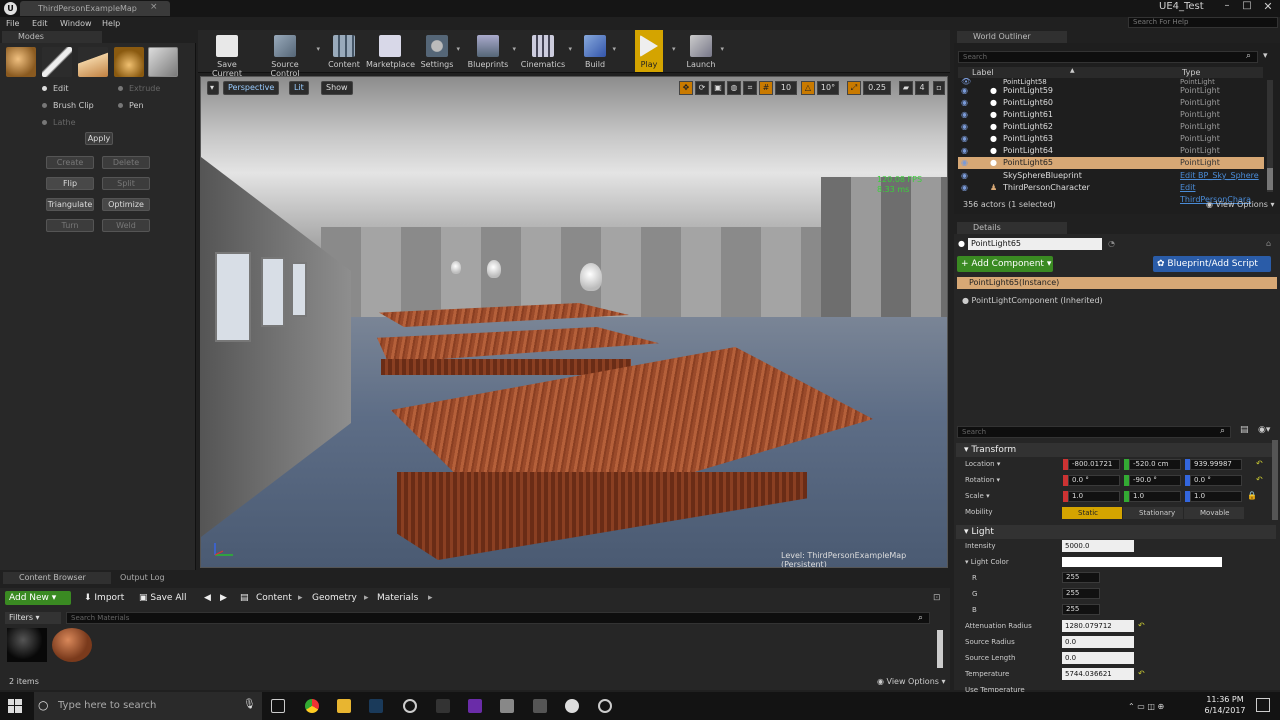 The image size is (1280, 720). I want to click on list-item: ◉ SkySphereBlueprint Edit BP_Sky_Sphere, so click(1111, 176).